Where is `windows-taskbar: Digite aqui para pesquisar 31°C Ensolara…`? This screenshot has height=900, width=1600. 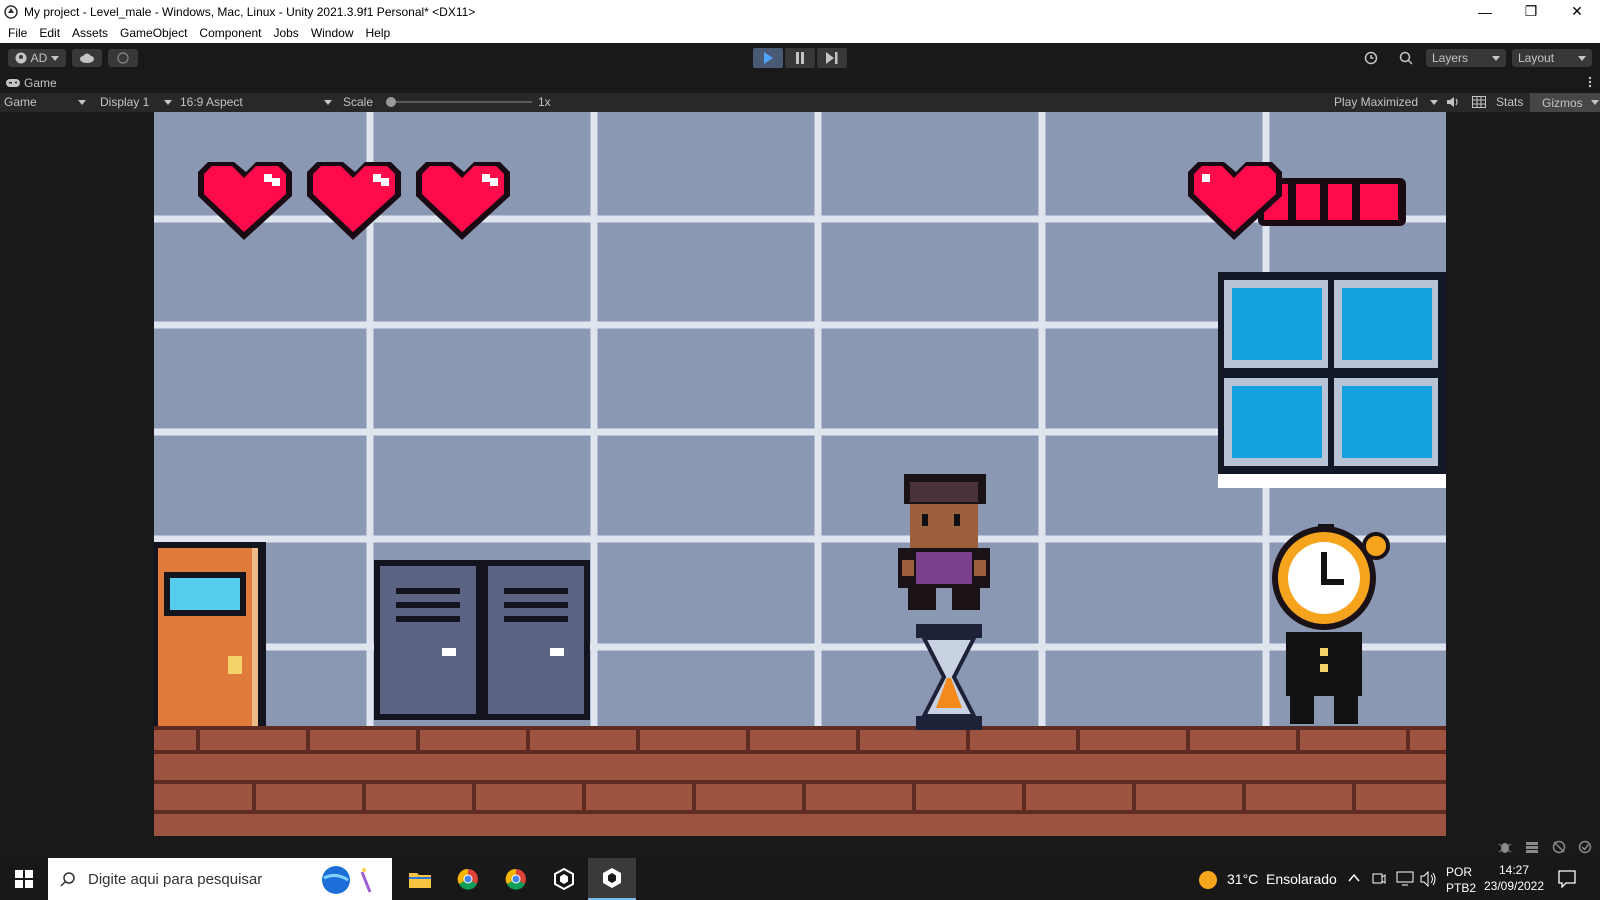
windows-taskbar: Digite aqui para pesquisar 31°C Ensolara… is located at coordinates (800, 879).